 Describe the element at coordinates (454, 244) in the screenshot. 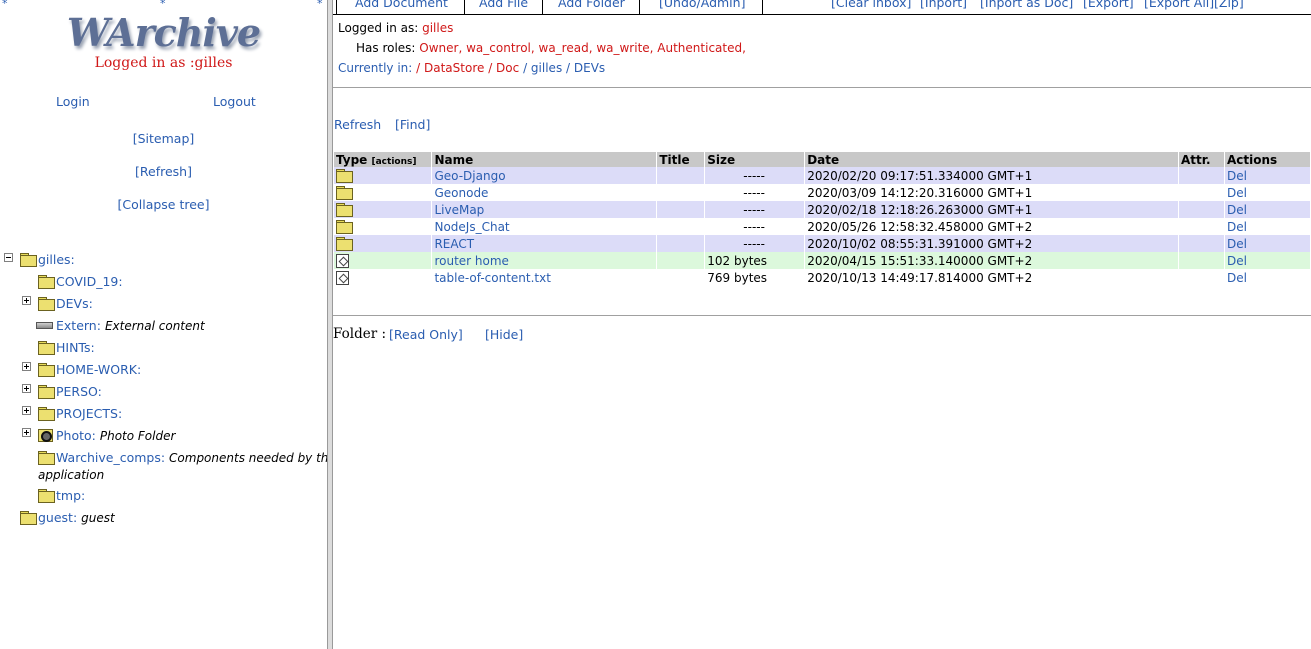

I see `item-link: REACT` at that location.